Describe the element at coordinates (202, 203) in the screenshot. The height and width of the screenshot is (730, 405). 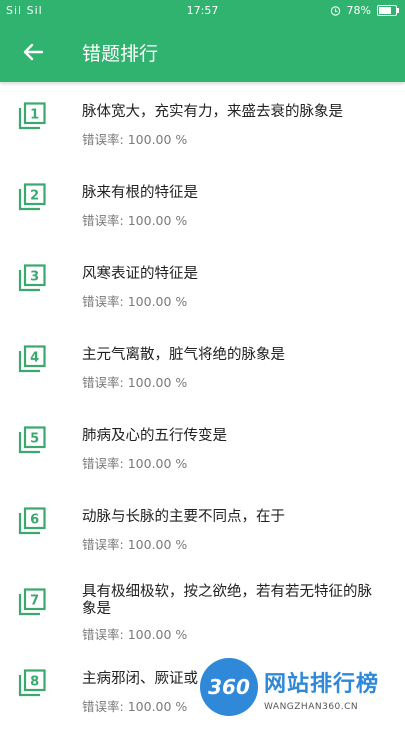
I see `list-item: 2 脉来有根的特征是 错误率: 100.00 %` at that location.